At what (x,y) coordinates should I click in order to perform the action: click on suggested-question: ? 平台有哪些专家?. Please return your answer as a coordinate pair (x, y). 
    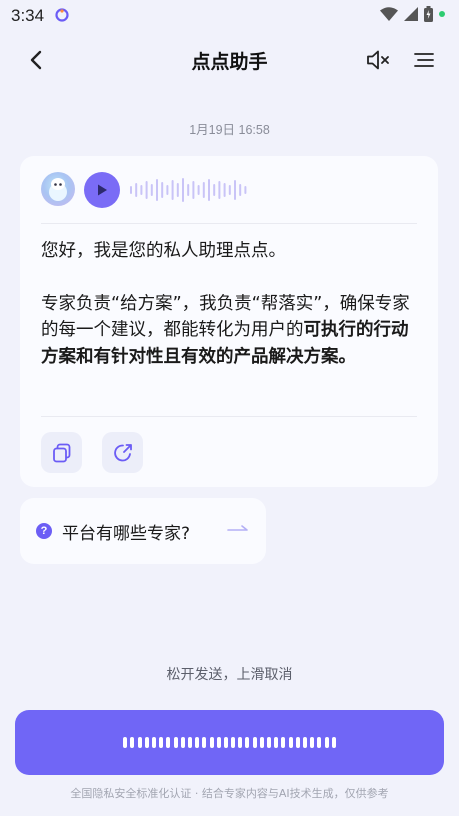
    Looking at the image, I should click on (143, 531).